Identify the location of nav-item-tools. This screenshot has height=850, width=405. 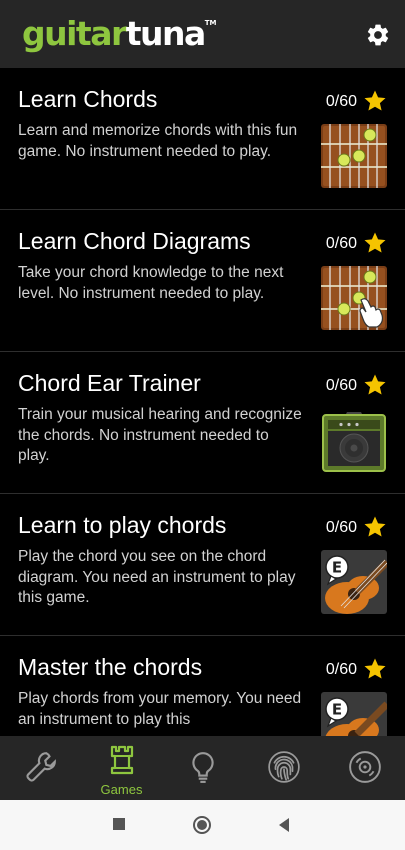
(40, 768).